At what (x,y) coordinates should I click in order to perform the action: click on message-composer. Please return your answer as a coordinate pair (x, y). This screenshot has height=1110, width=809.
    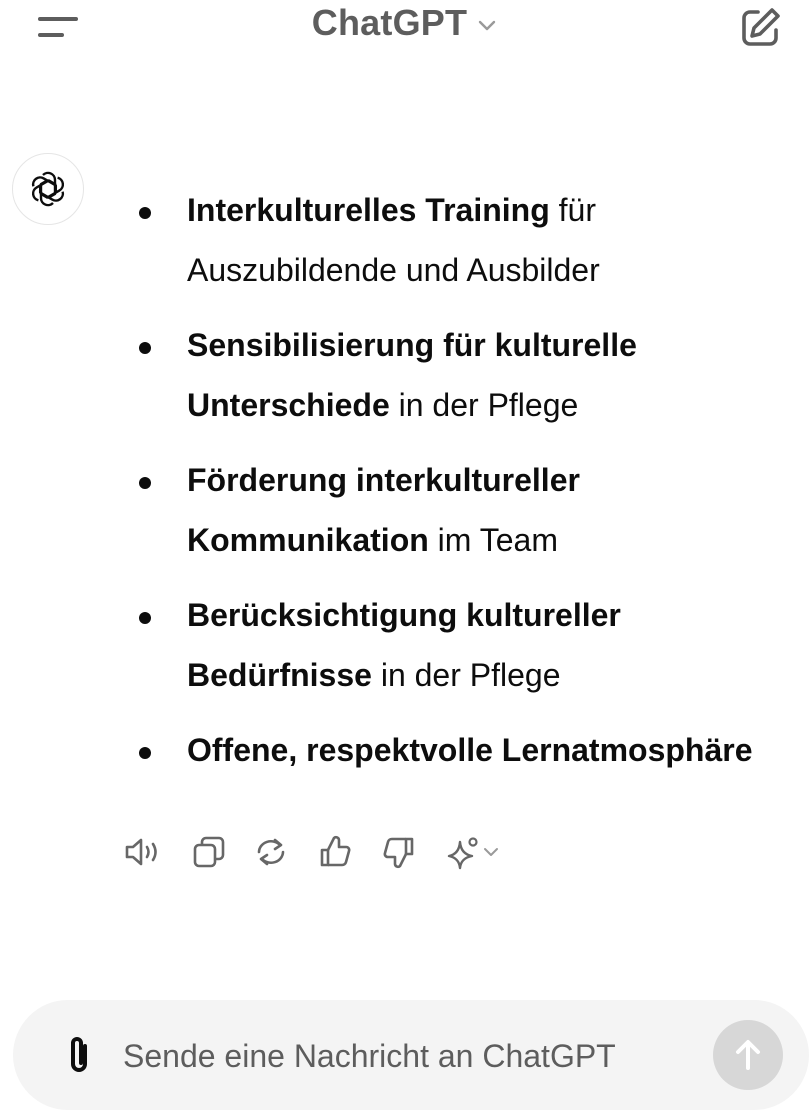
    Looking at the image, I should click on (411, 1055).